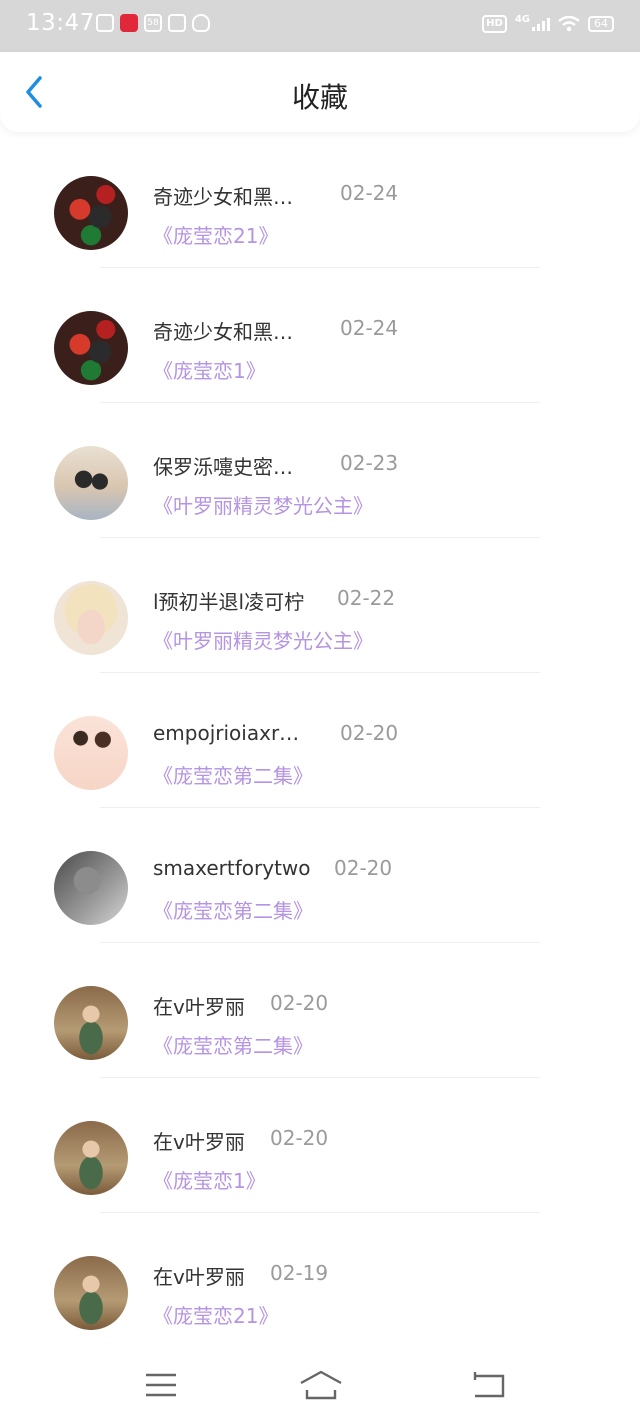  Describe the element at coordinates (320, 487) in the screenshot. I see `list-item: 保罗泺嚏史密… 02-23 《叶罗丽精灵梦光公主》` at that location.